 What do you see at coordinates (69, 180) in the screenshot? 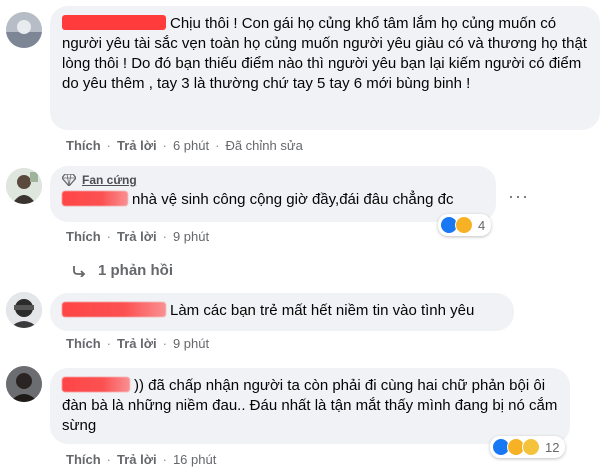
I see `diamond-icon` at bounding box center [69, 180].